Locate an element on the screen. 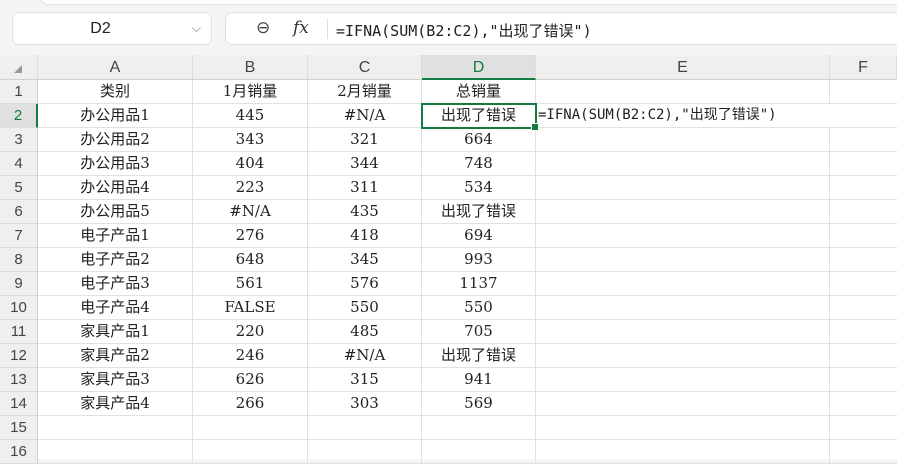 This screenshot has height=464, width=897. cell-F11 is located at coordinates (863, 332).